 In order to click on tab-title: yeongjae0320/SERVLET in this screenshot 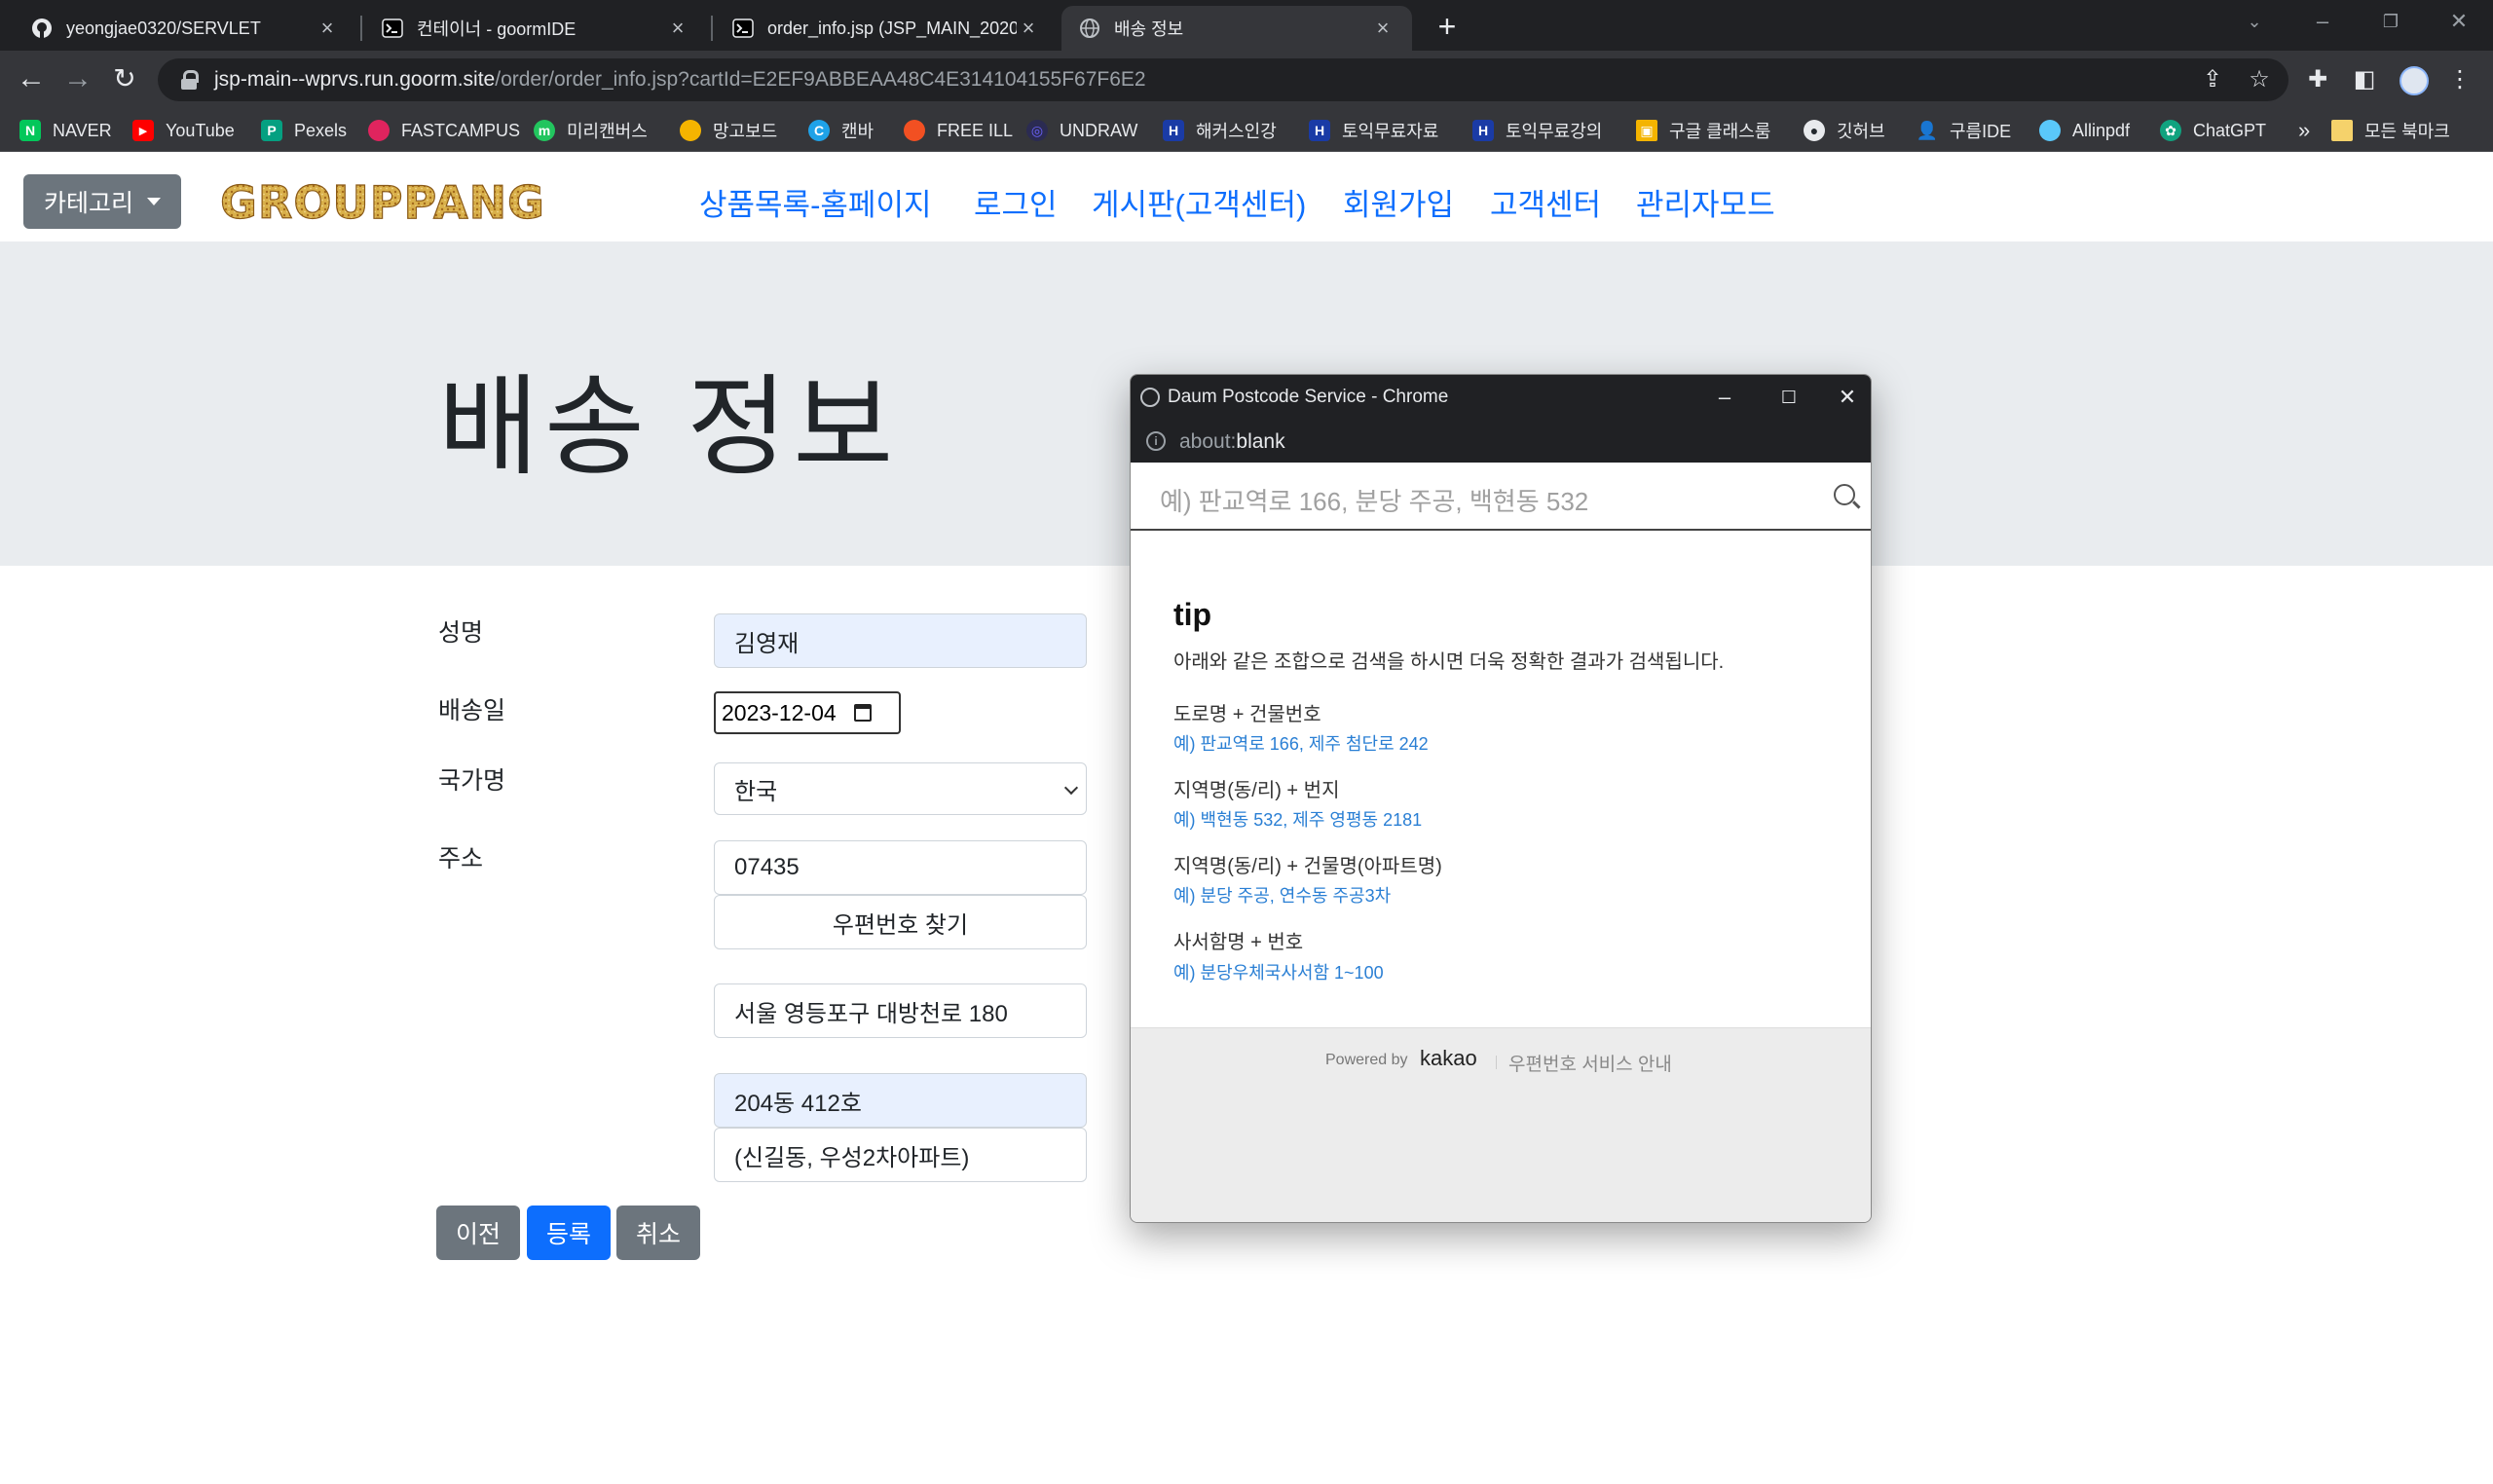, I will do `click(164, 28)`.